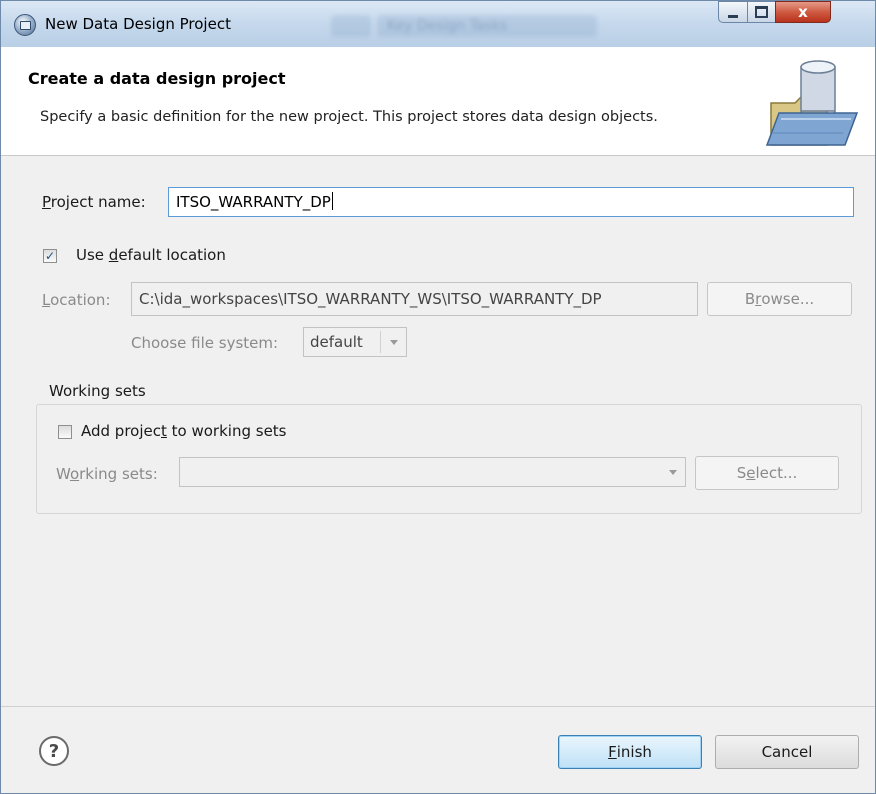  Describe the element at coordinates (138, 24) in the screenshot. I see `window-title: New Data Design Project` at that location.